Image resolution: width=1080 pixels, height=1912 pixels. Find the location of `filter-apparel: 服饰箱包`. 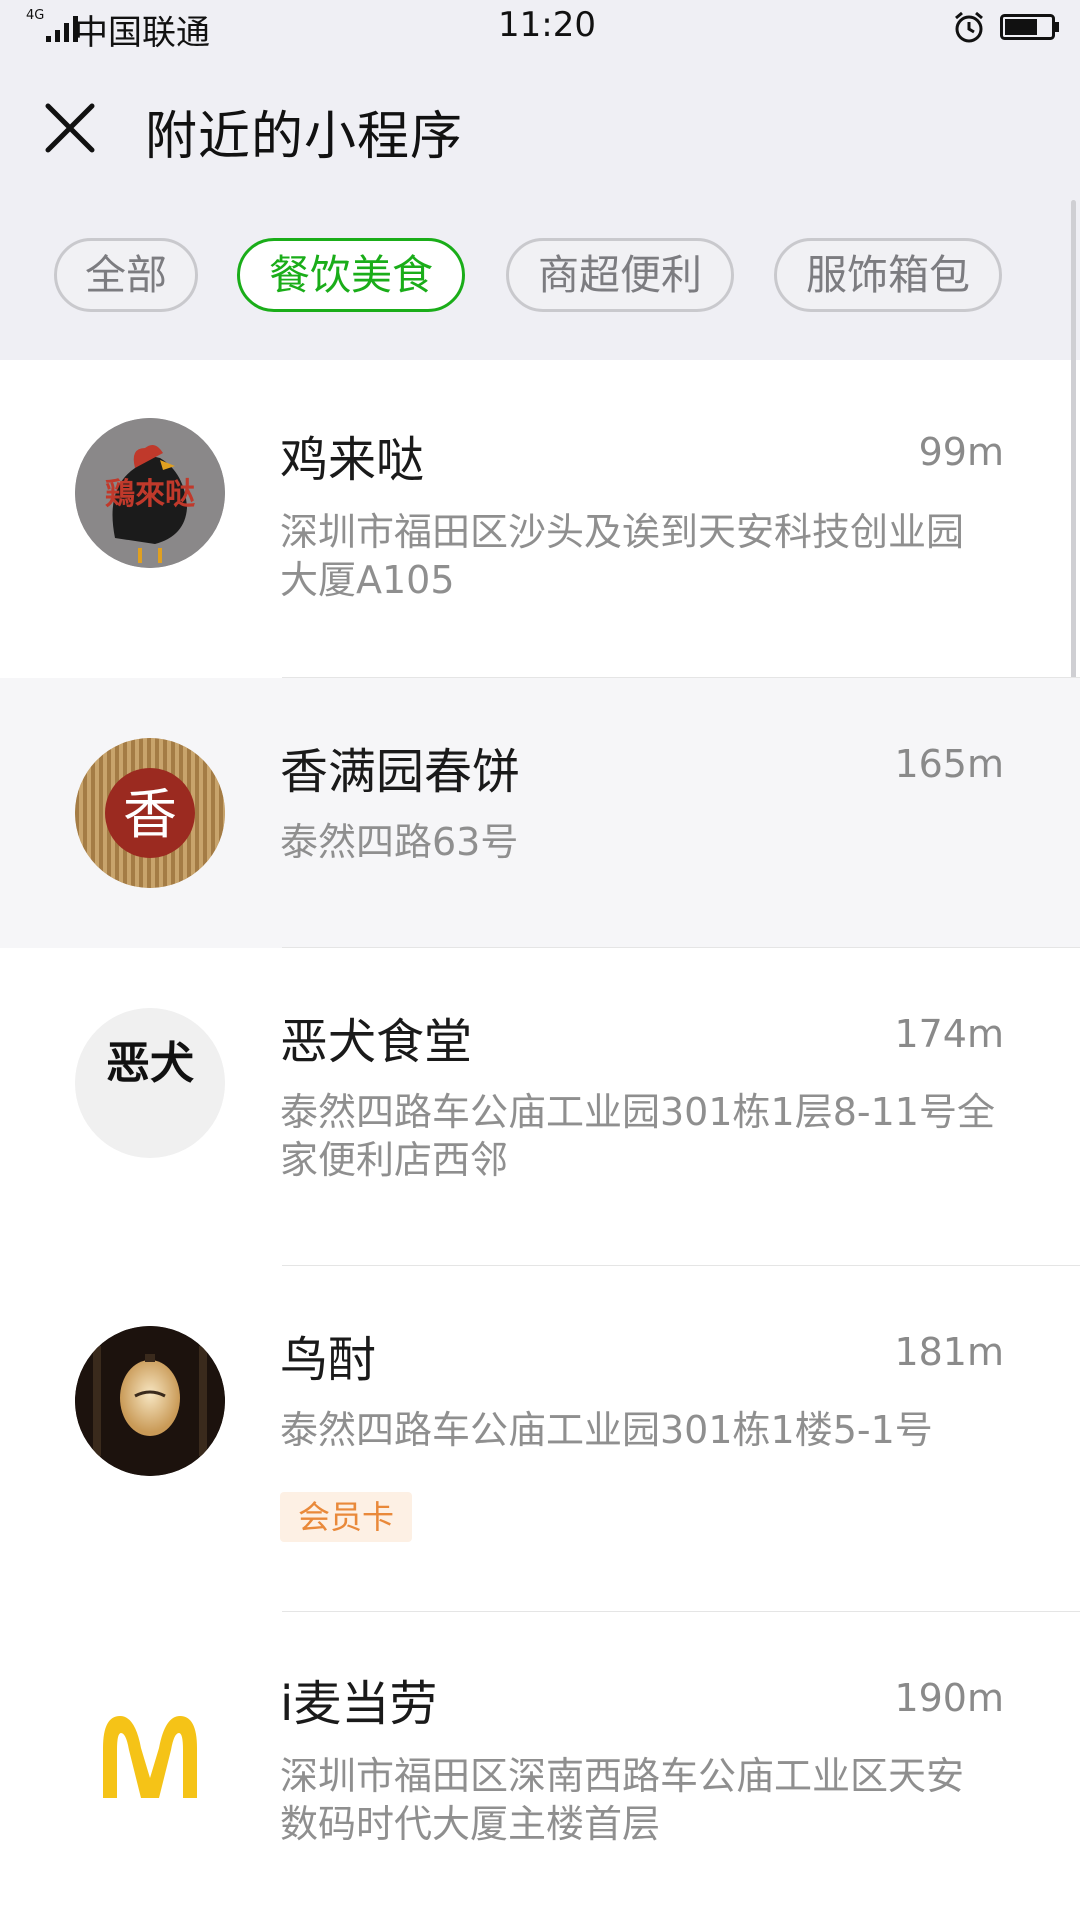

filter-apparel: 服饰箱包 is located at coordinates (888, 275).